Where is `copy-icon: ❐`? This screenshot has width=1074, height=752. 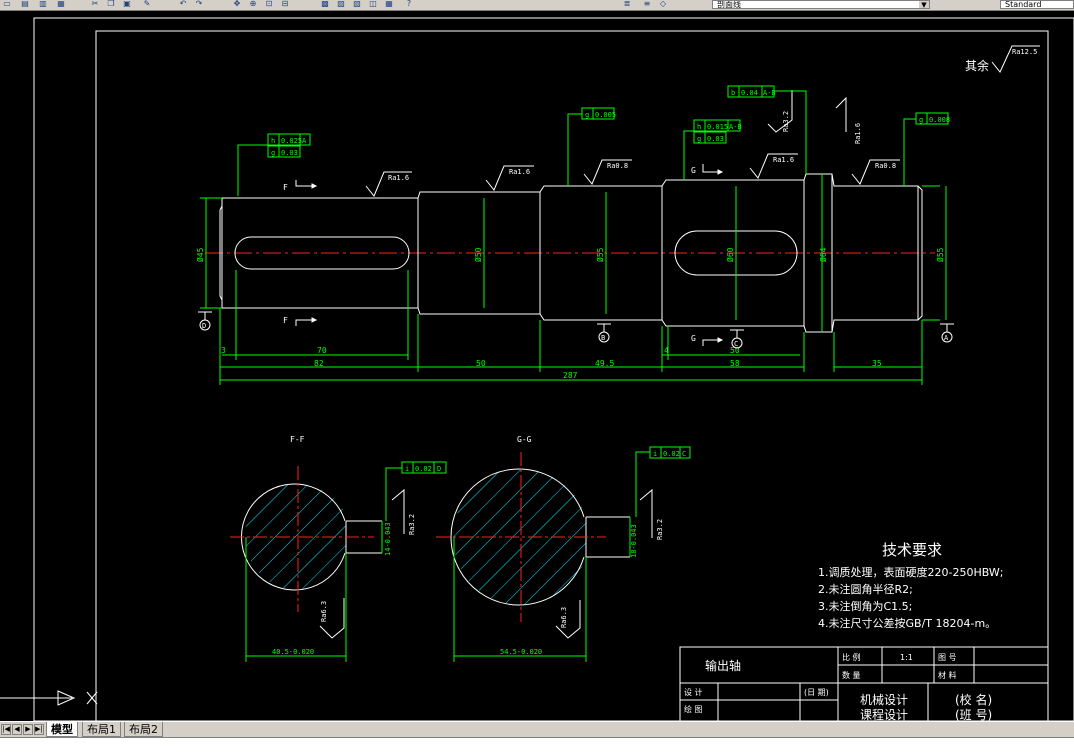
copy-icon: ❐ is located at coordinates (111, 4).